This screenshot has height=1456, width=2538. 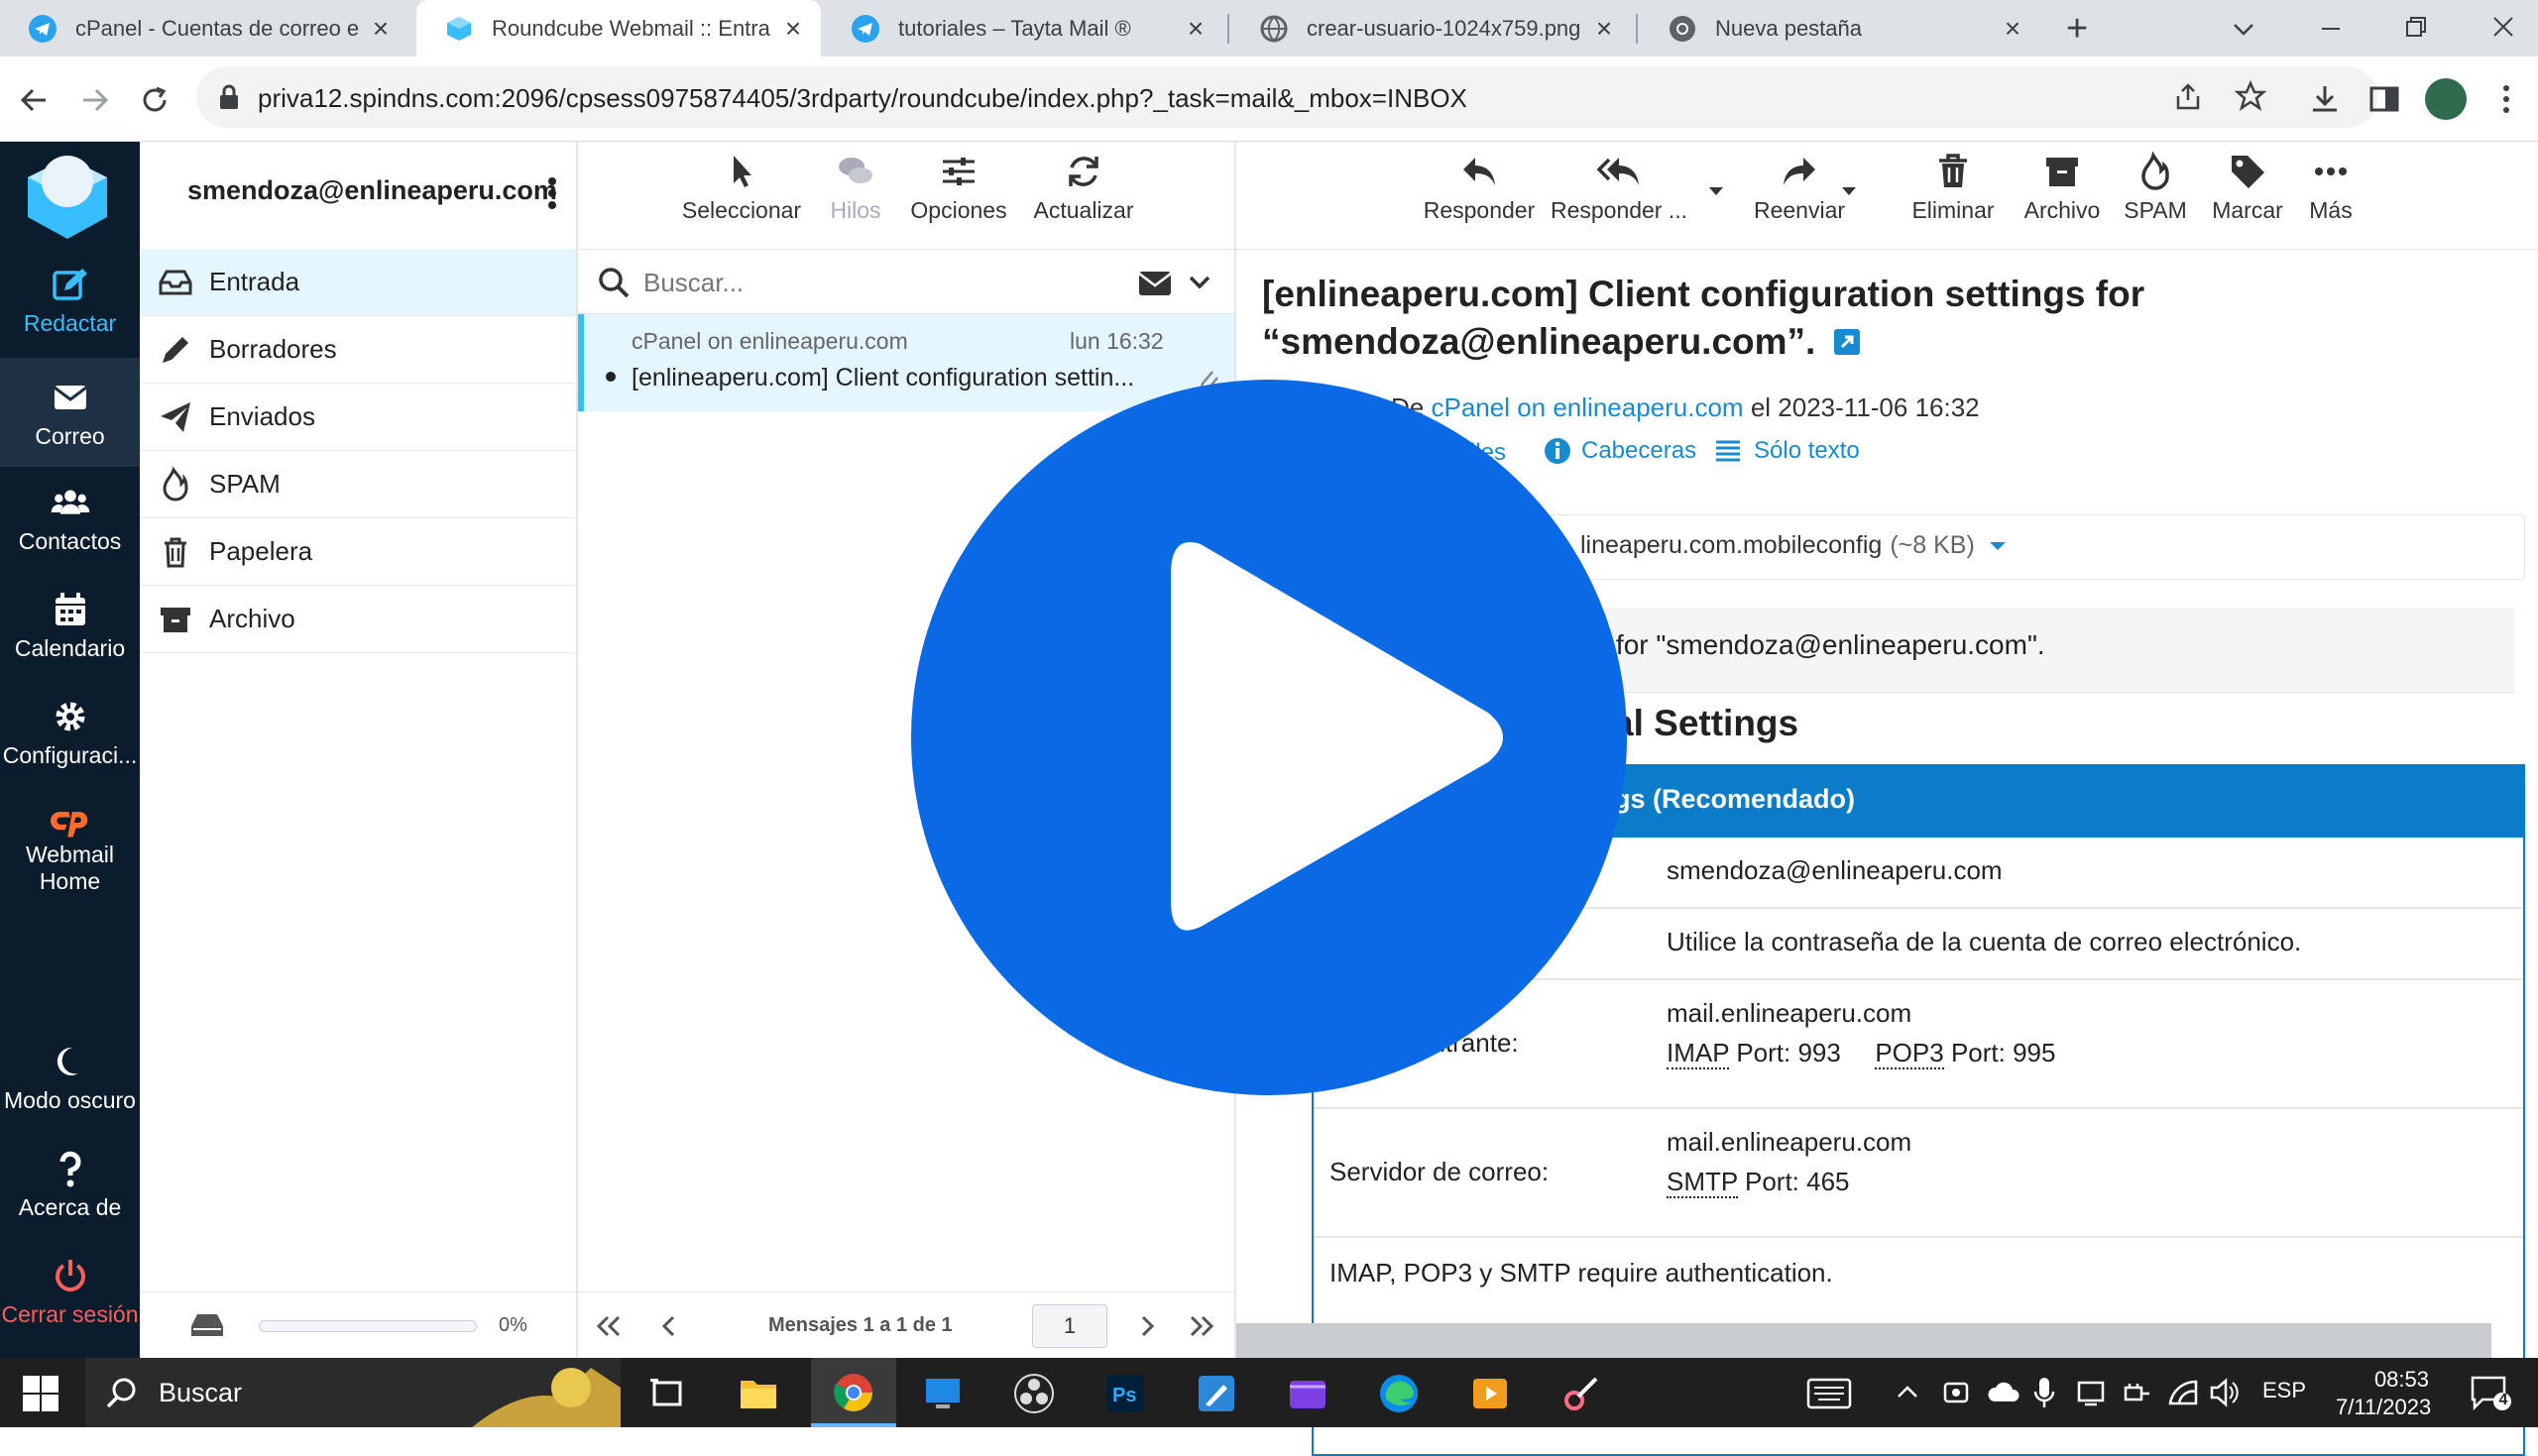 What do you see at coordinates (358, 619) in the screenshot?
I see `folder-archive: Archivo` at bounding box center [358, 619].